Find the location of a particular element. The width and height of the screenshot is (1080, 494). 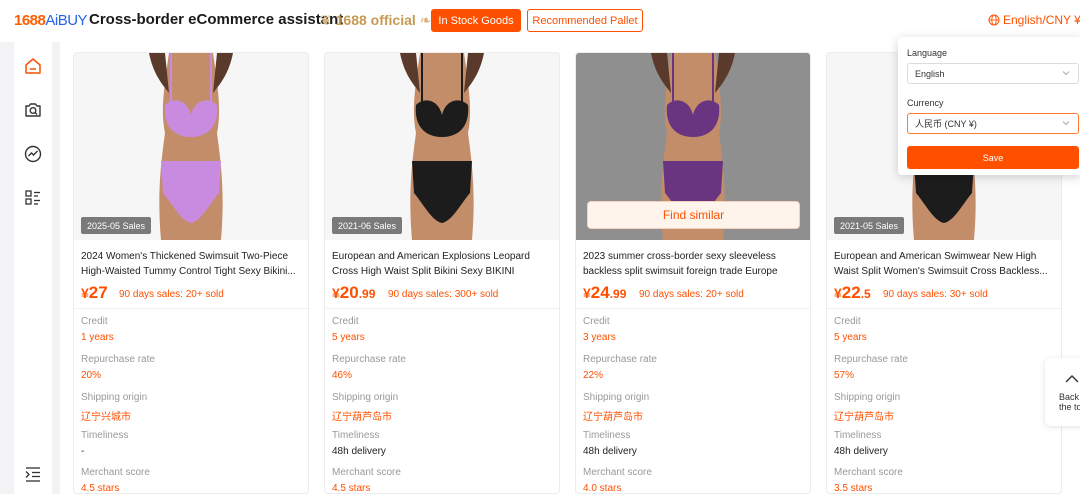

back-to-top-button: Back the to is located at coordinates (1062, 392).